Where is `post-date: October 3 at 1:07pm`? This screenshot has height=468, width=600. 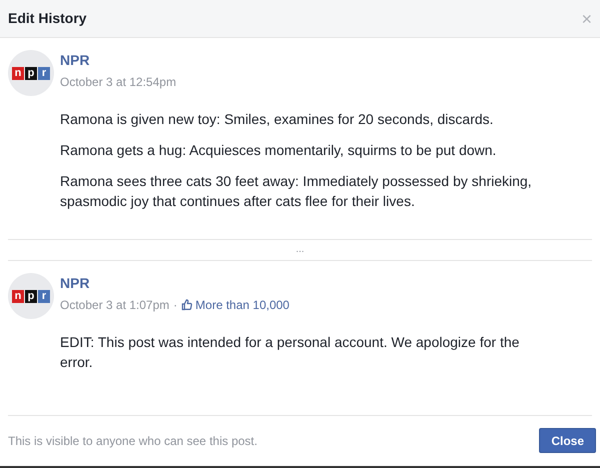
post-date: October 3 at 1:07pm is located at coordinates (115, 305).